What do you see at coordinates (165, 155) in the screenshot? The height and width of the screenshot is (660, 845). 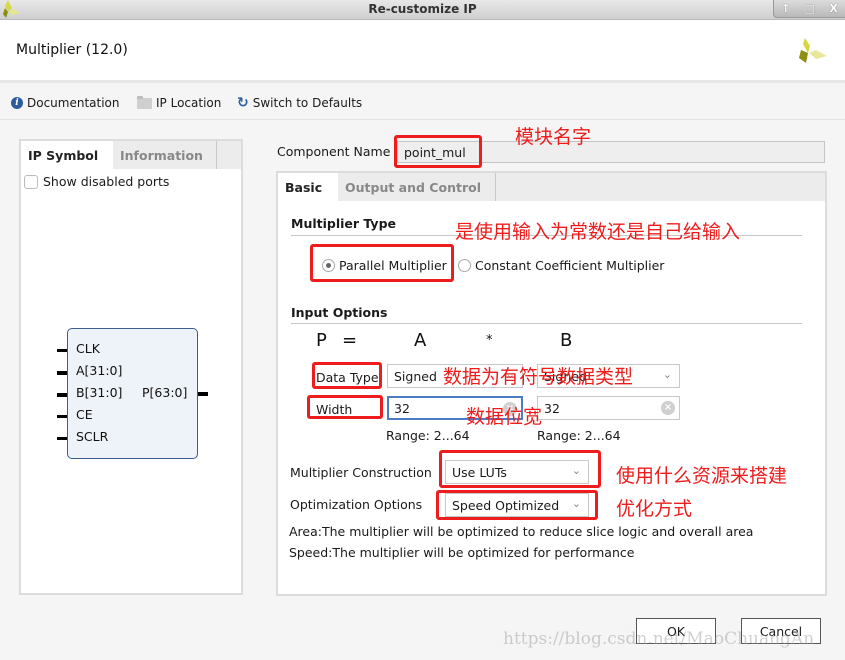 I see `tab-information: Information` at bounding box center [165, 155].